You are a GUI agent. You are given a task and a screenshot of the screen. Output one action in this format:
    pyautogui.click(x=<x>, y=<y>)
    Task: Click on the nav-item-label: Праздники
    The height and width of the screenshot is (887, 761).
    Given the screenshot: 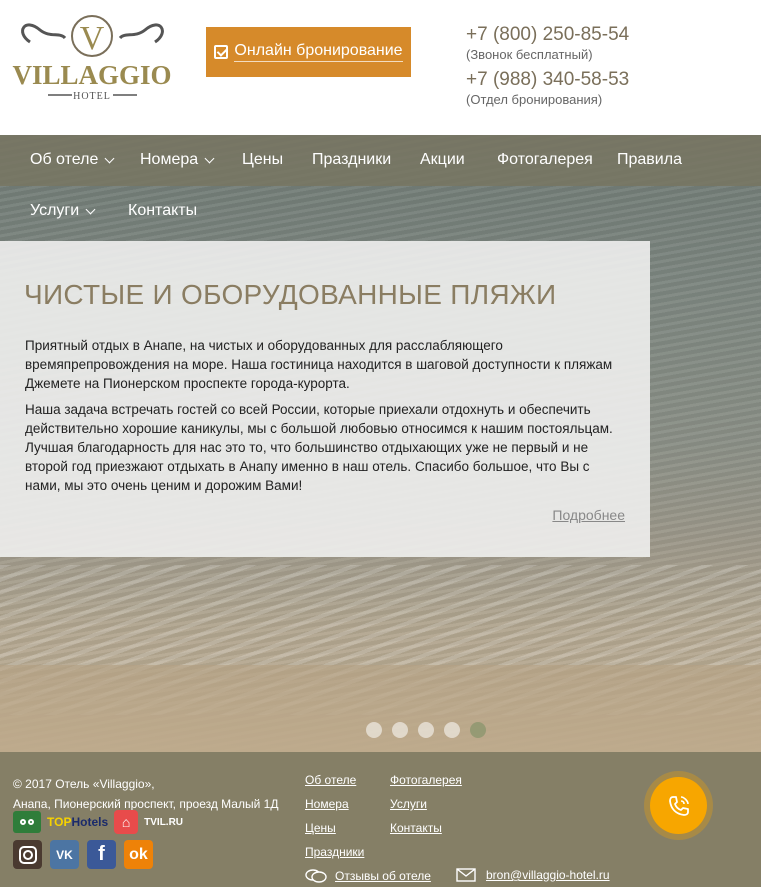 What is the action you would take?
    pyautogui.click(x=352, y=159)
    